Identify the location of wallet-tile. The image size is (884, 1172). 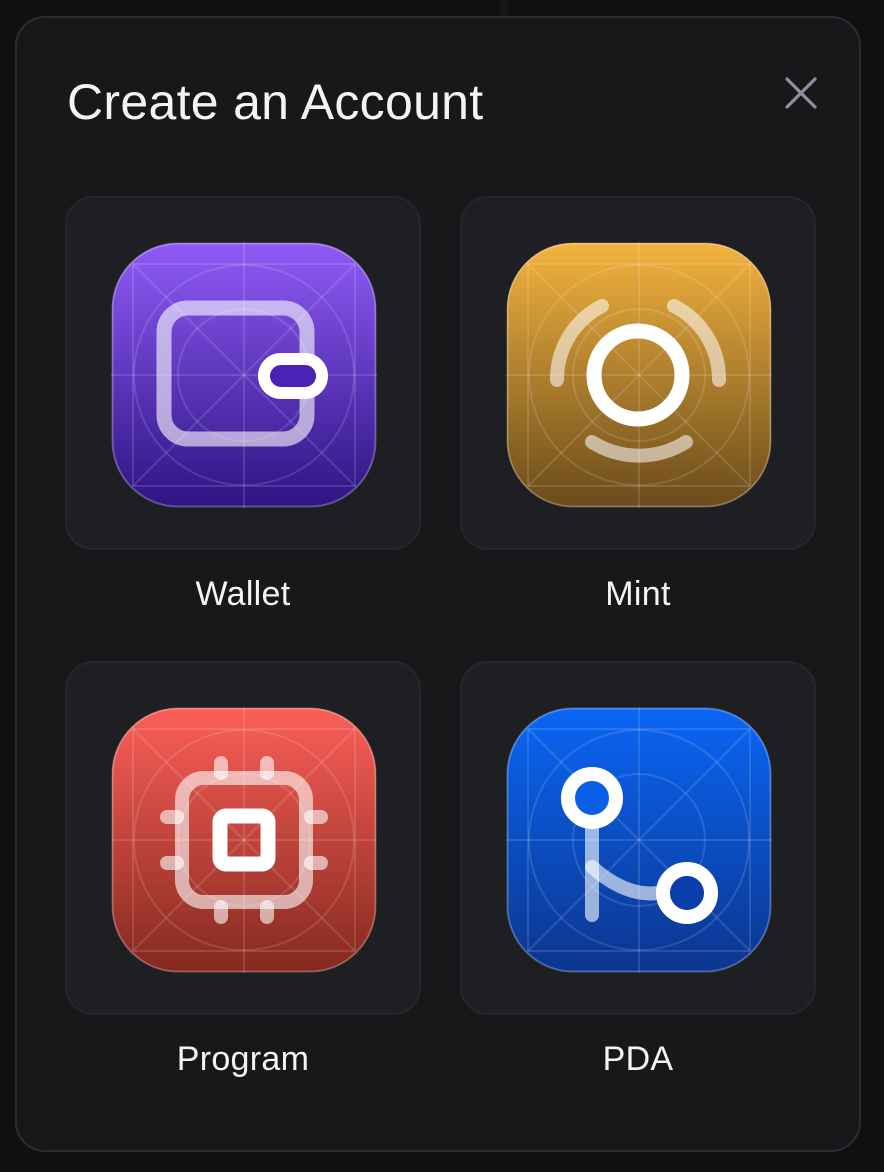
(243, 373).